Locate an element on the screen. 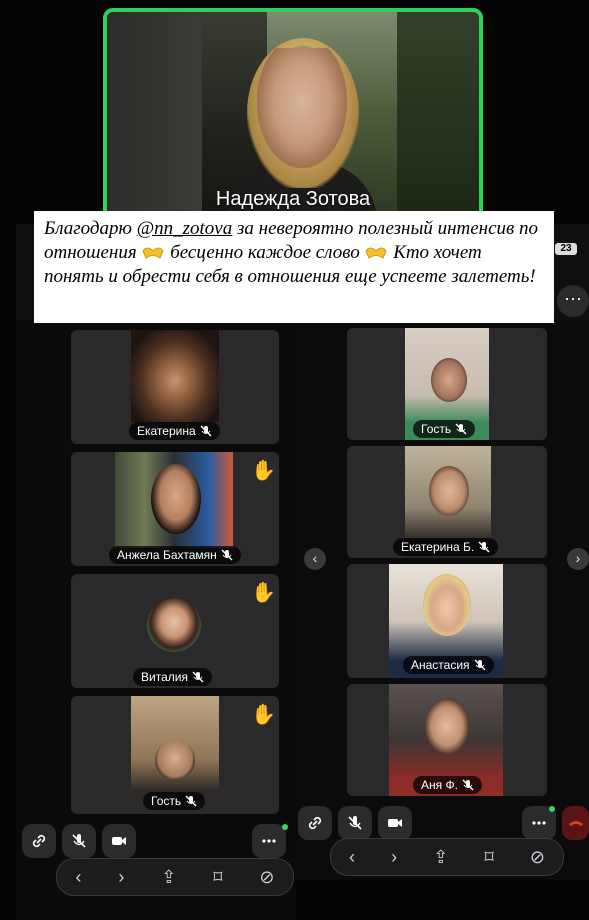 Image resolution: width=589 pixels, height=920 pixels. mention-link: @nn_zotova is located at coordinates (185, 228).